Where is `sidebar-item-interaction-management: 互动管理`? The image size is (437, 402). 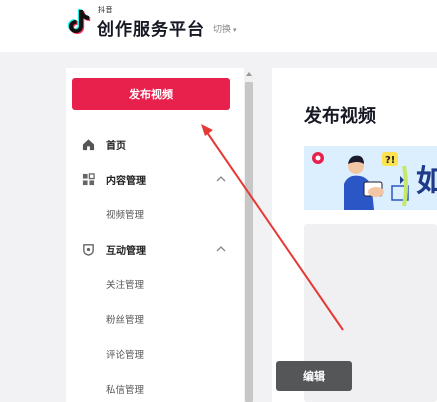 sidebar-item-interaction-management: 互动管理 is located at coordinates (153, 249).